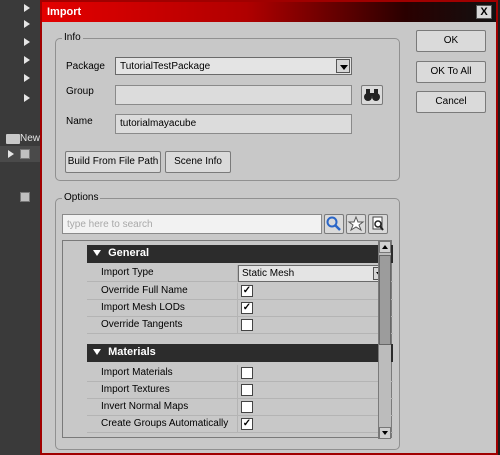 The width and height of the screenshot is (500, 455). What do you see at coordinates (21, 227) in the screenshot?
I see `background-browser-panel: New` at bounding box center [21, 227].